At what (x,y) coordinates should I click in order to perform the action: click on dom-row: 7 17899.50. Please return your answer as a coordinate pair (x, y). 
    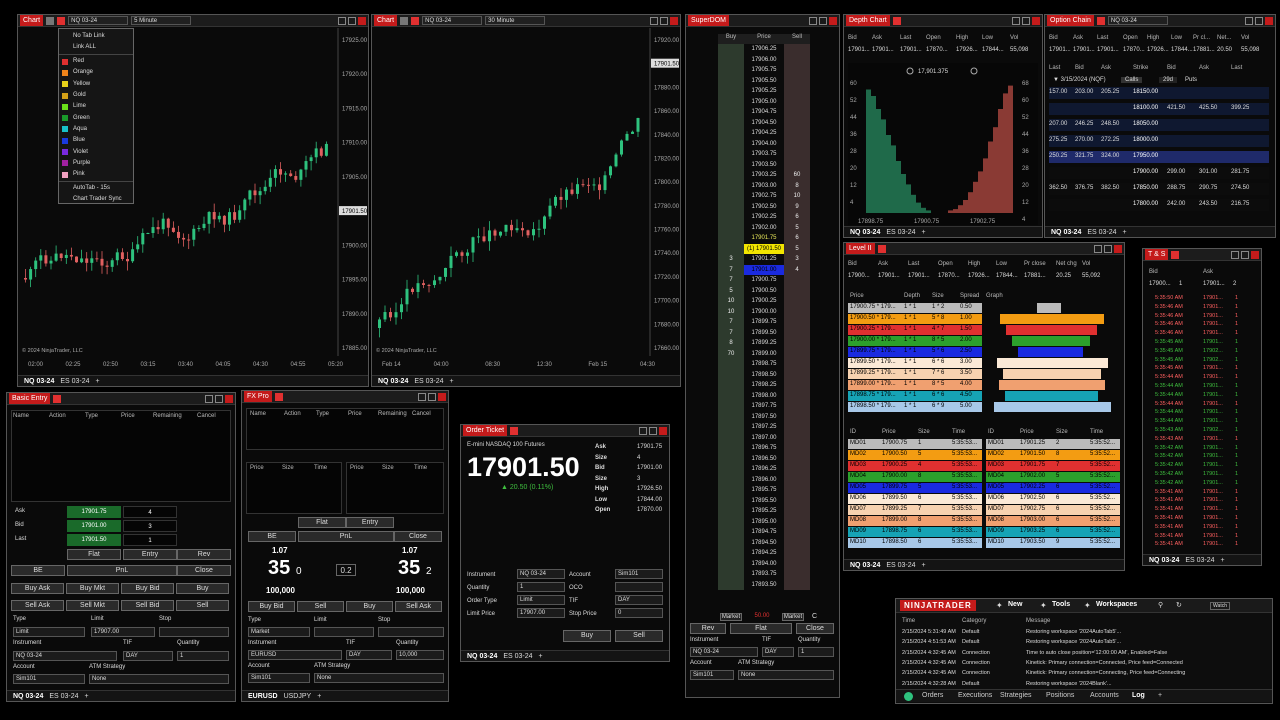
    Looking at the image, I should click on (764, 332).